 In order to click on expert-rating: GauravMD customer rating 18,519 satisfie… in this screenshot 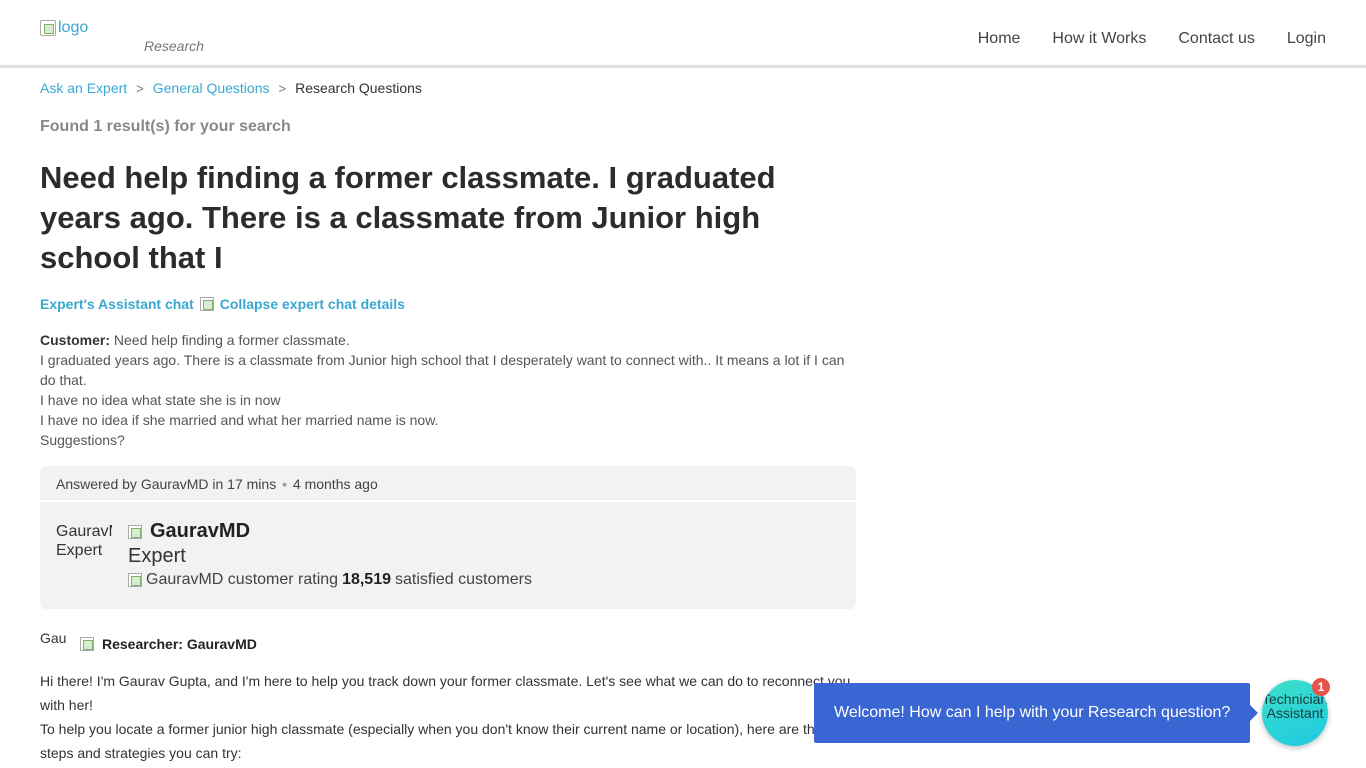, I will do `click(330, 580)`.